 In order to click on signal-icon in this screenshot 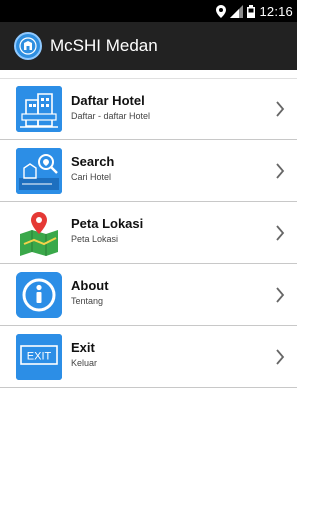, I will do `click(237, 11)`.